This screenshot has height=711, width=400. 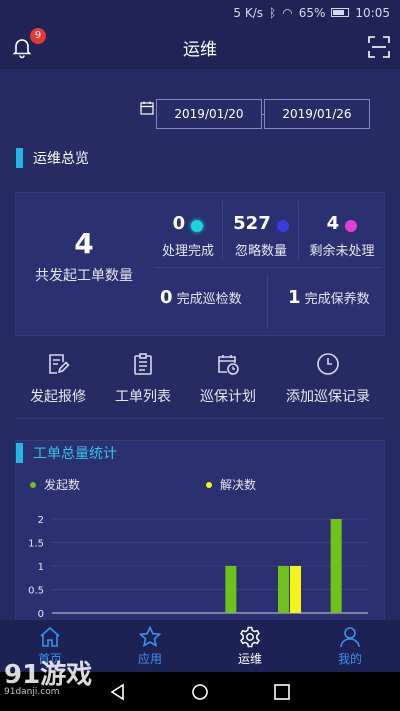 I want to click on quick-action-label: 发起报修, so click(x=58, y=397).